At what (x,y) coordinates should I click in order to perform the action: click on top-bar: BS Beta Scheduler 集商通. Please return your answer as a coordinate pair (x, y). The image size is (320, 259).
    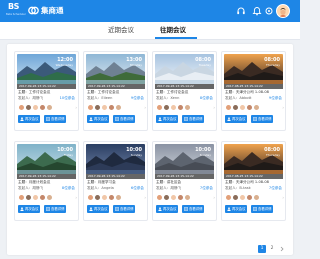
    Looking at the image, I should click on (150, 11).